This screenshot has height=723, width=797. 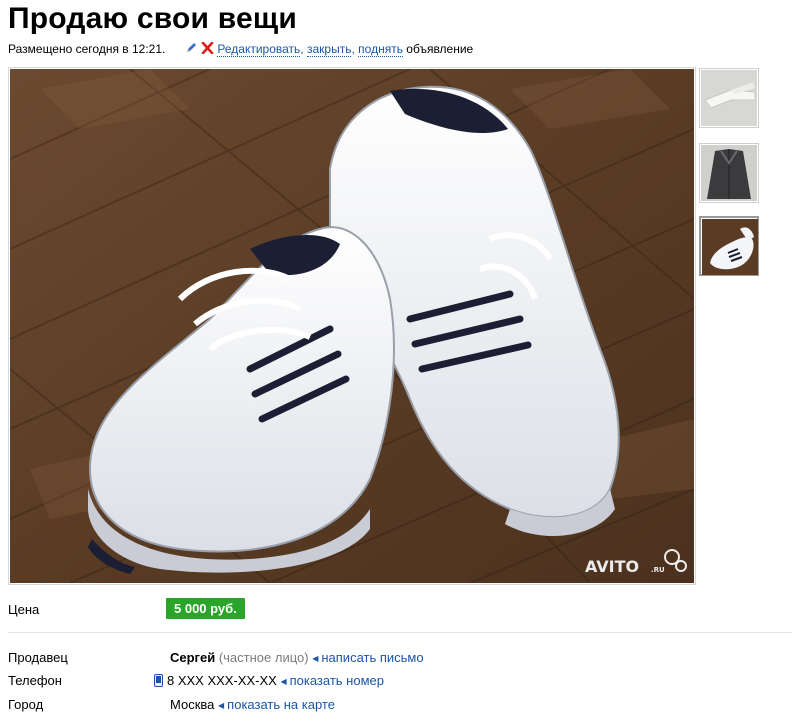 I want to click on svg-text: AVITO, so click(x=612, y=566).